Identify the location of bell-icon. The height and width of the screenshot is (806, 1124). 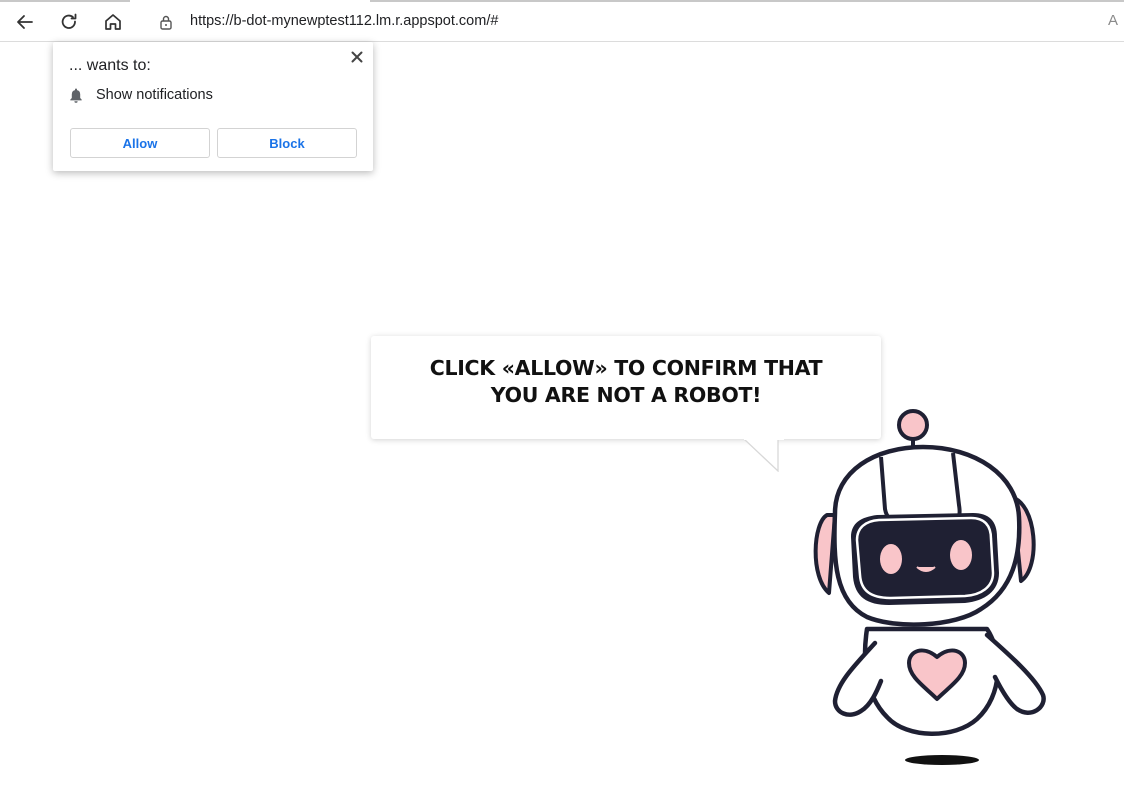
(76, 95).